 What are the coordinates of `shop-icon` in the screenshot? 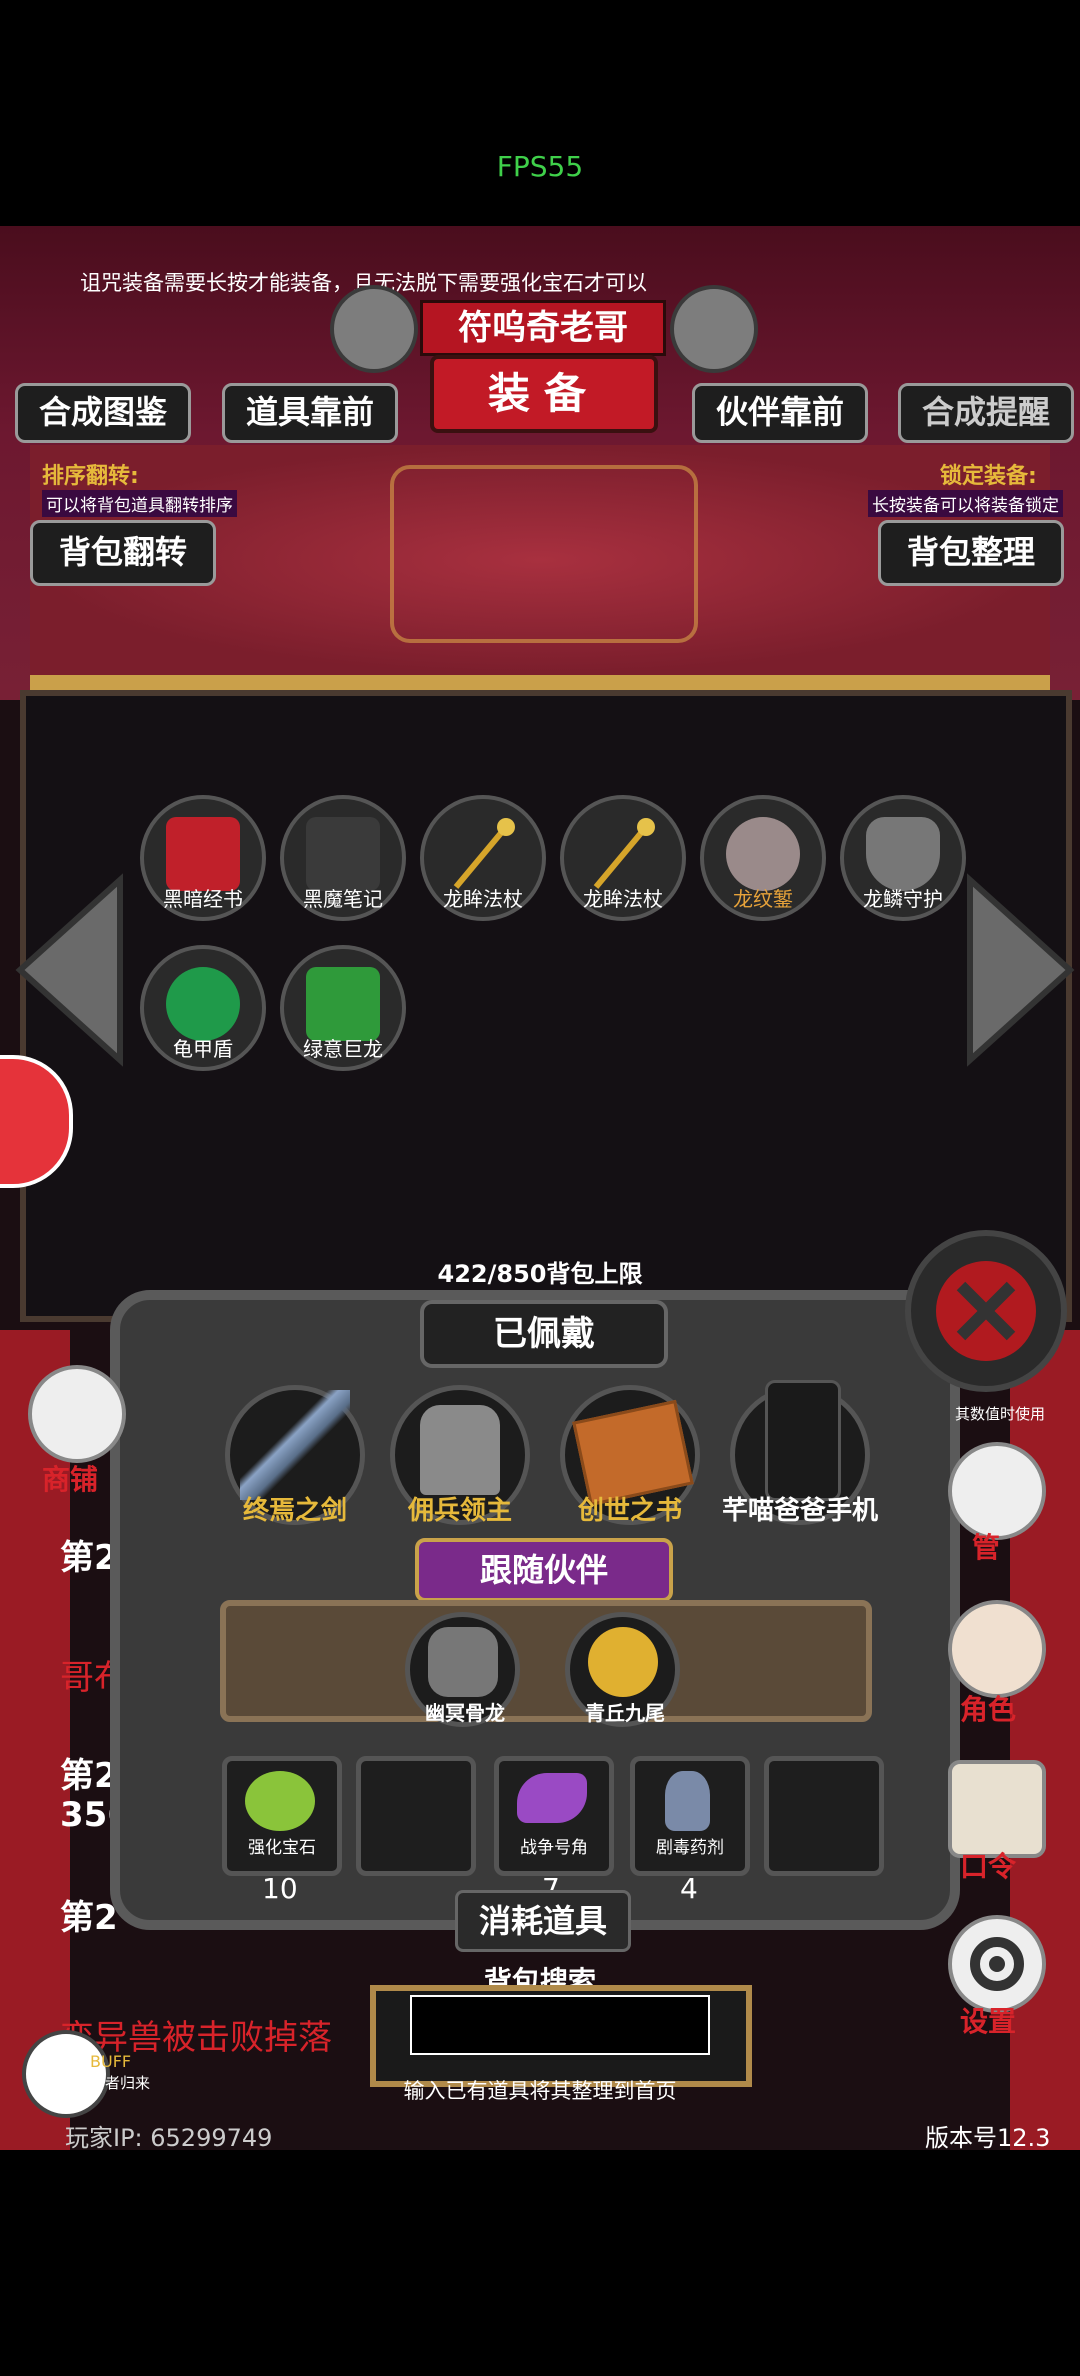 It's located at (77, 1414).